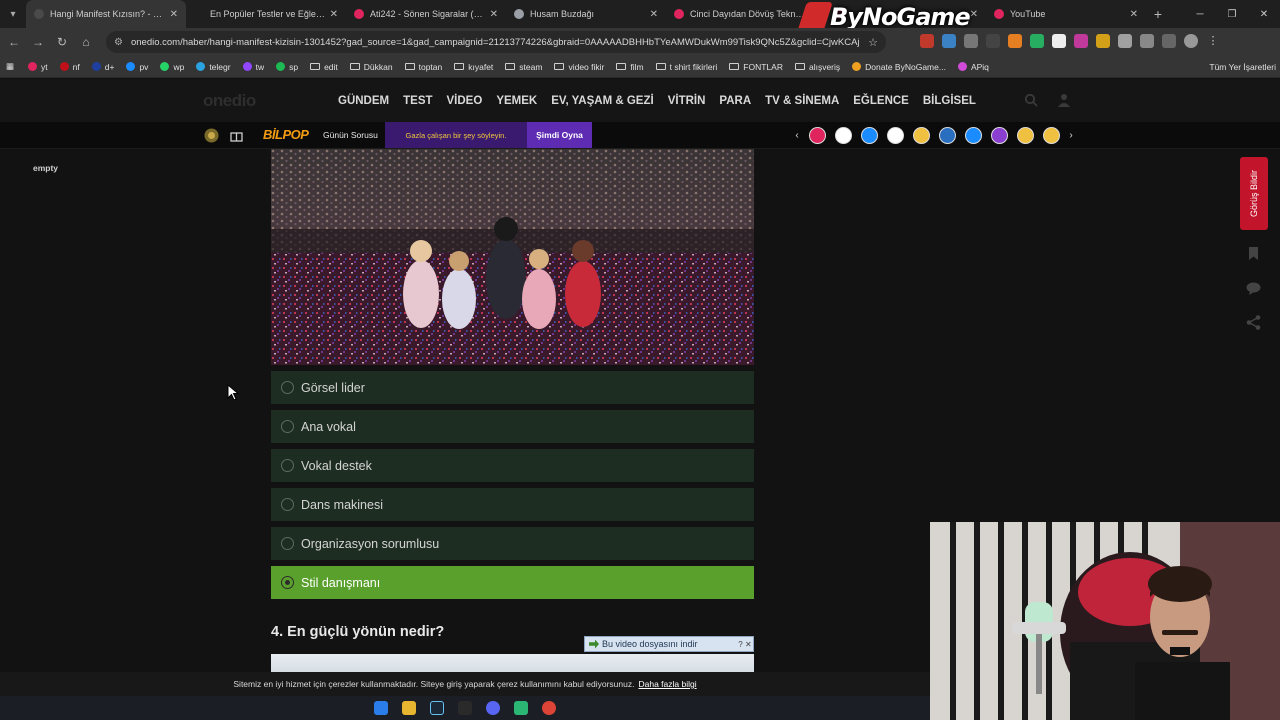 The width and height of the screenshot is (1280, 720). Describe the element at coordinates (1169, 41) in the screenshot. I see `sidebar-toggle-icon` at that location.